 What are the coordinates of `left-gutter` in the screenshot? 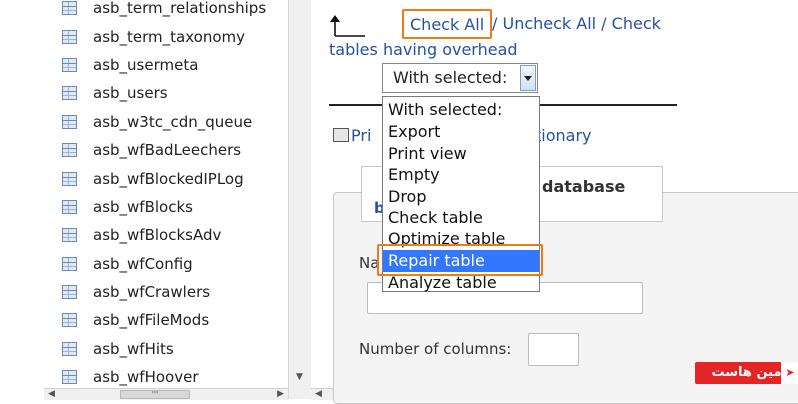 It's located at (22, 199).